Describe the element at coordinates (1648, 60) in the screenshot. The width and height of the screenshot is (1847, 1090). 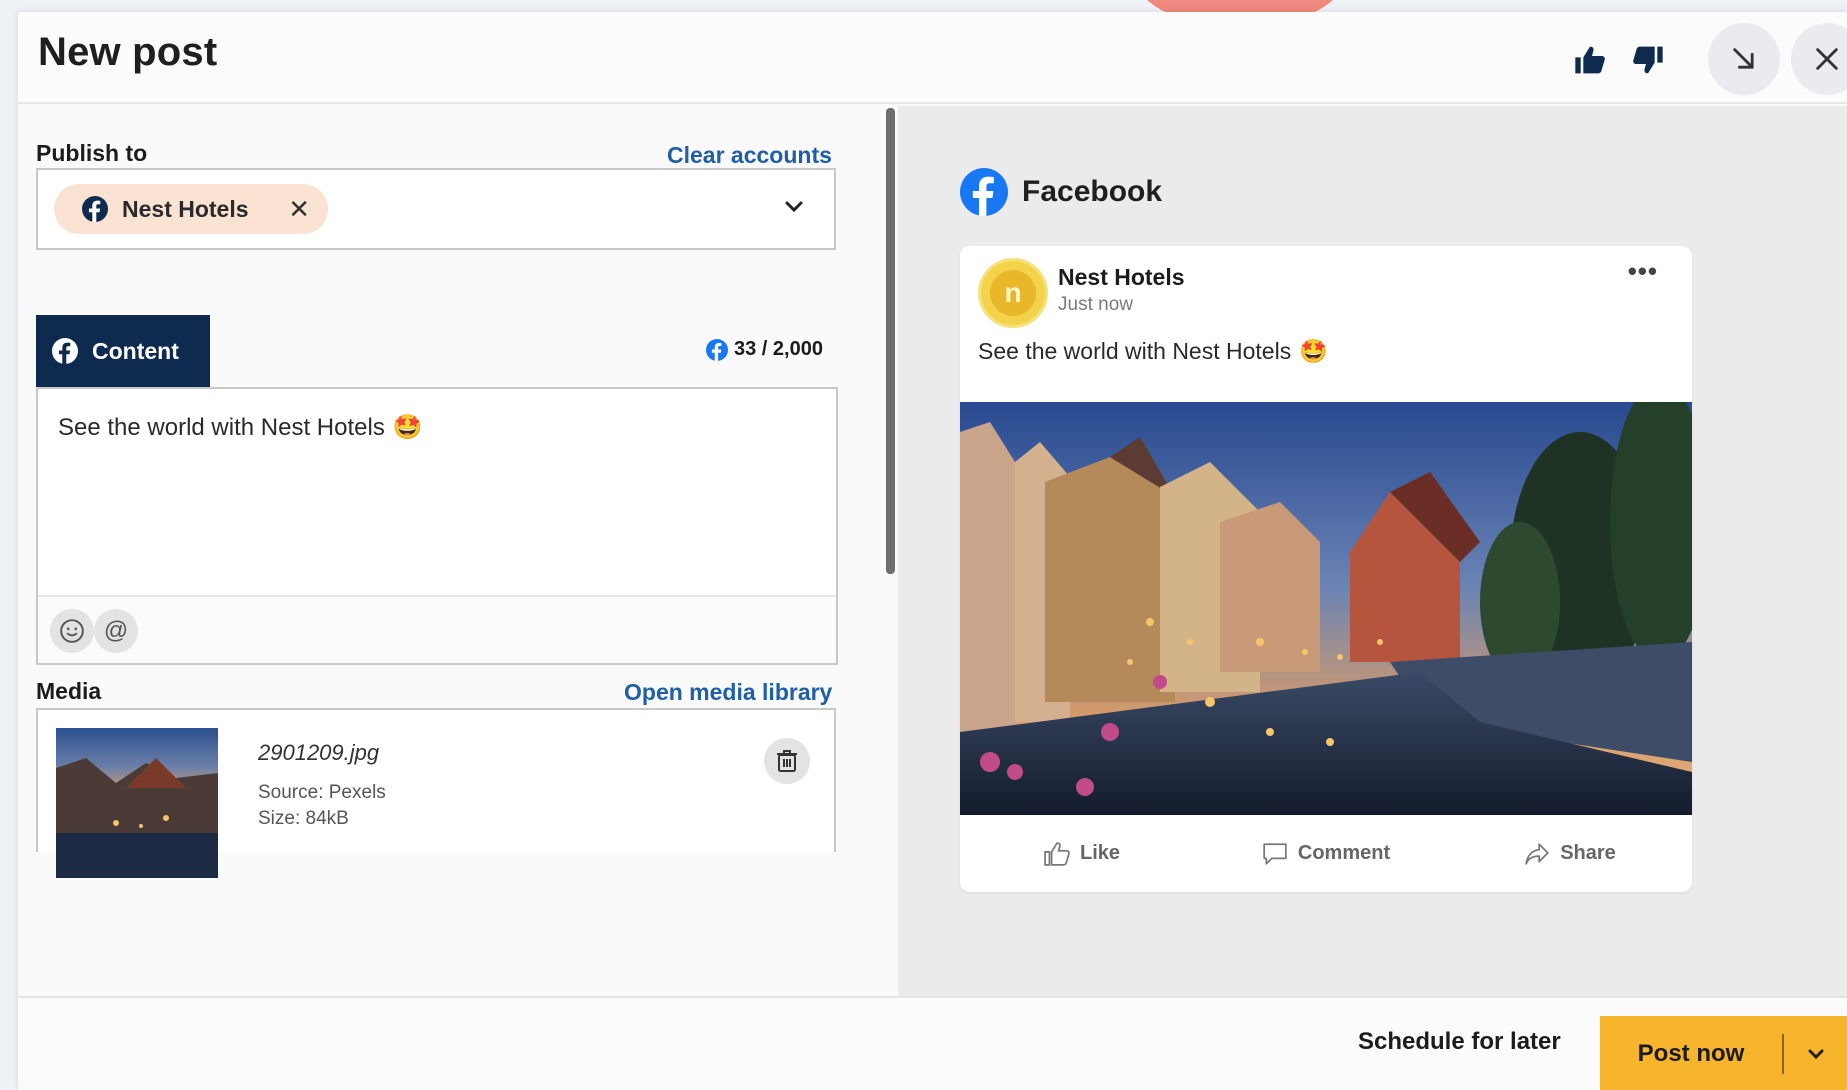
I see `thumbs-down-icon` at that location.